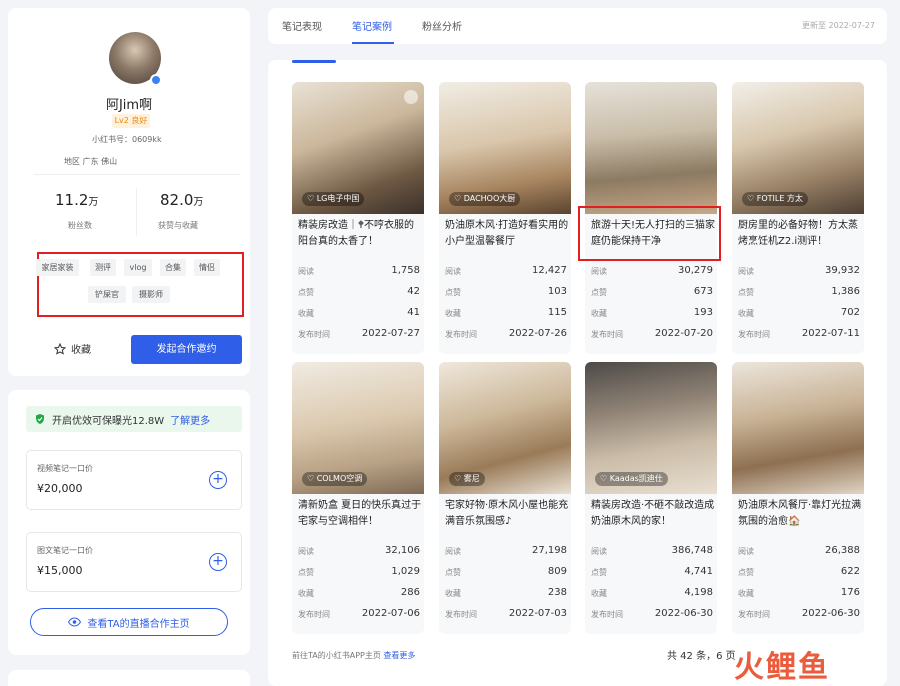  Describe the element at coordinates (506, 550) in the screenshot. I see `metric-read: 阅读 27,198` at that location.